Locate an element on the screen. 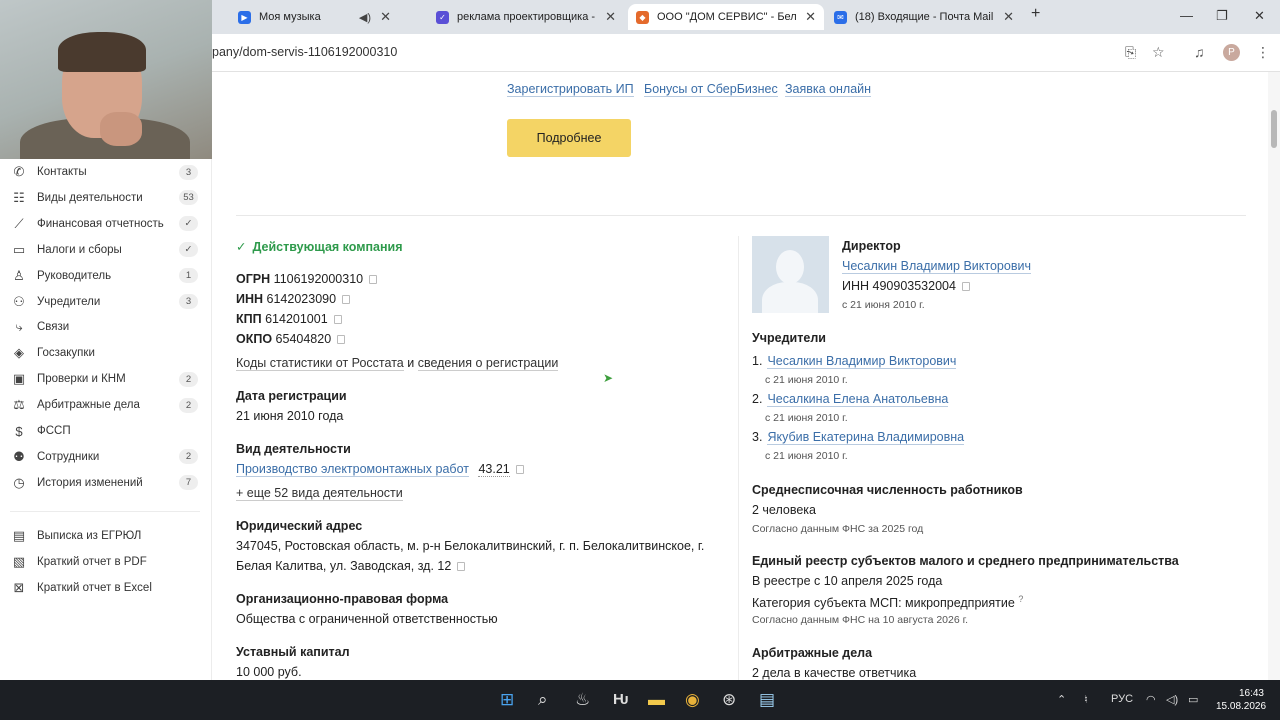 The image size is (1280, 720). sidebar-item: ⚖ Арбитражные дела 2 is located at coordinates (106, 405).